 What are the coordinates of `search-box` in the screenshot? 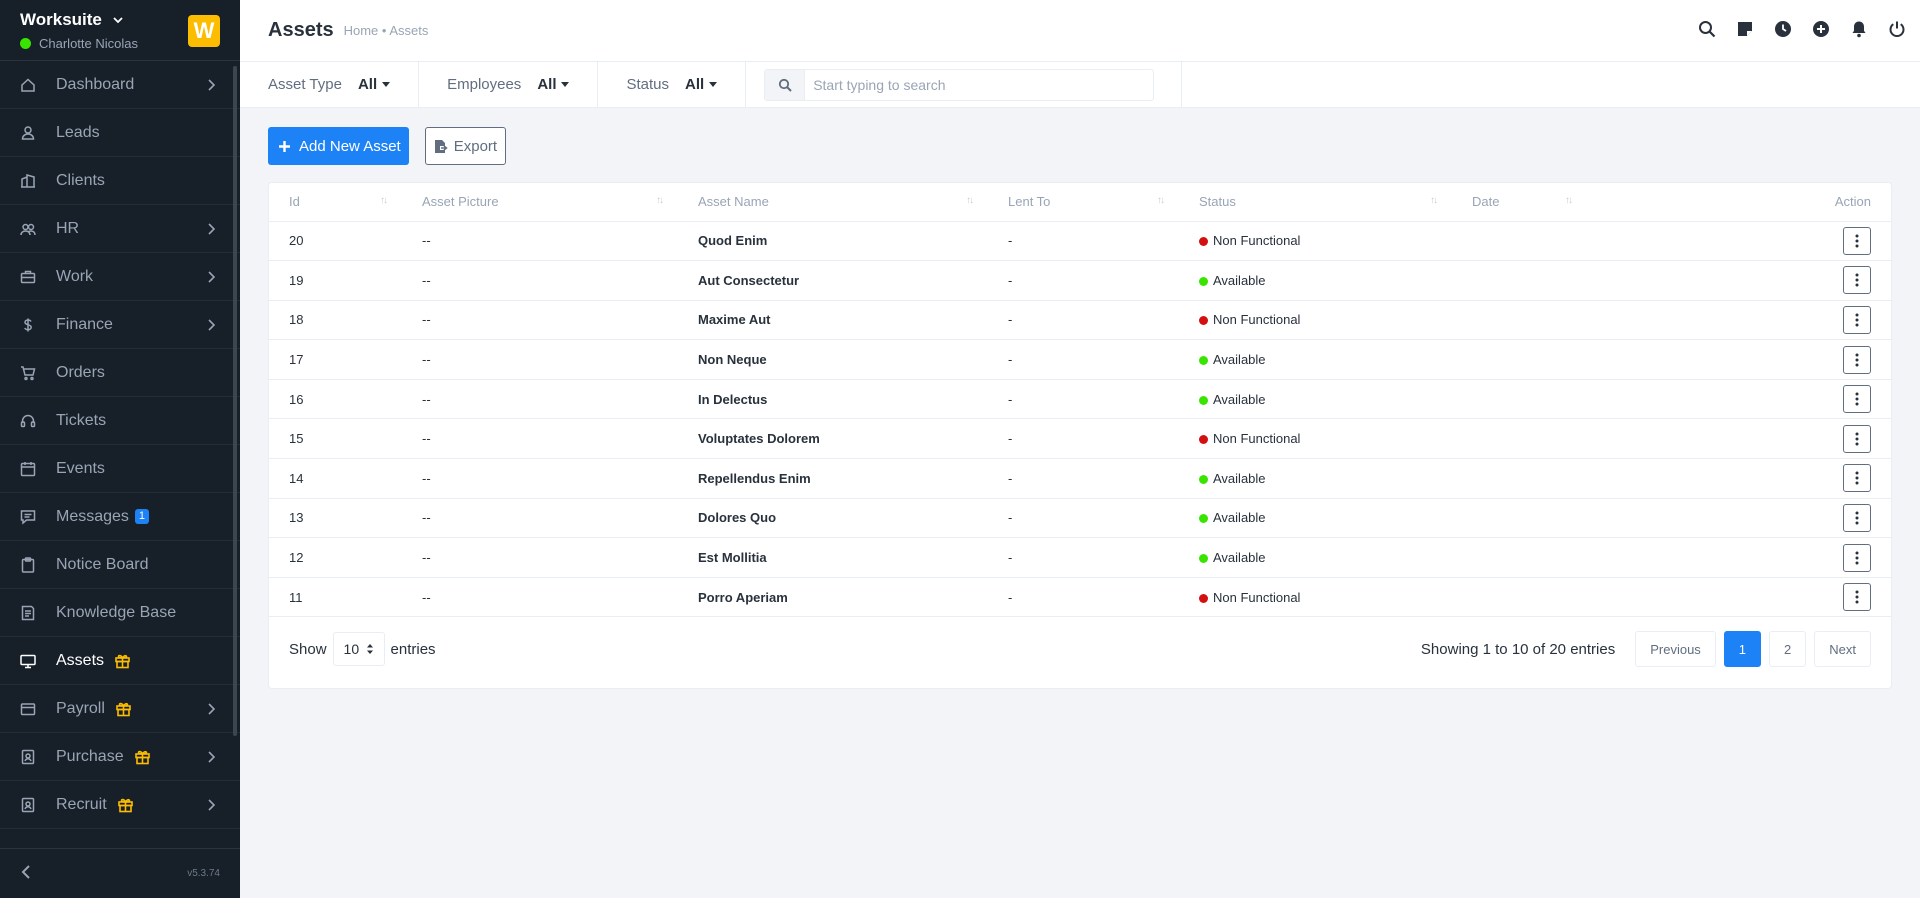 It's located at (959, 84).